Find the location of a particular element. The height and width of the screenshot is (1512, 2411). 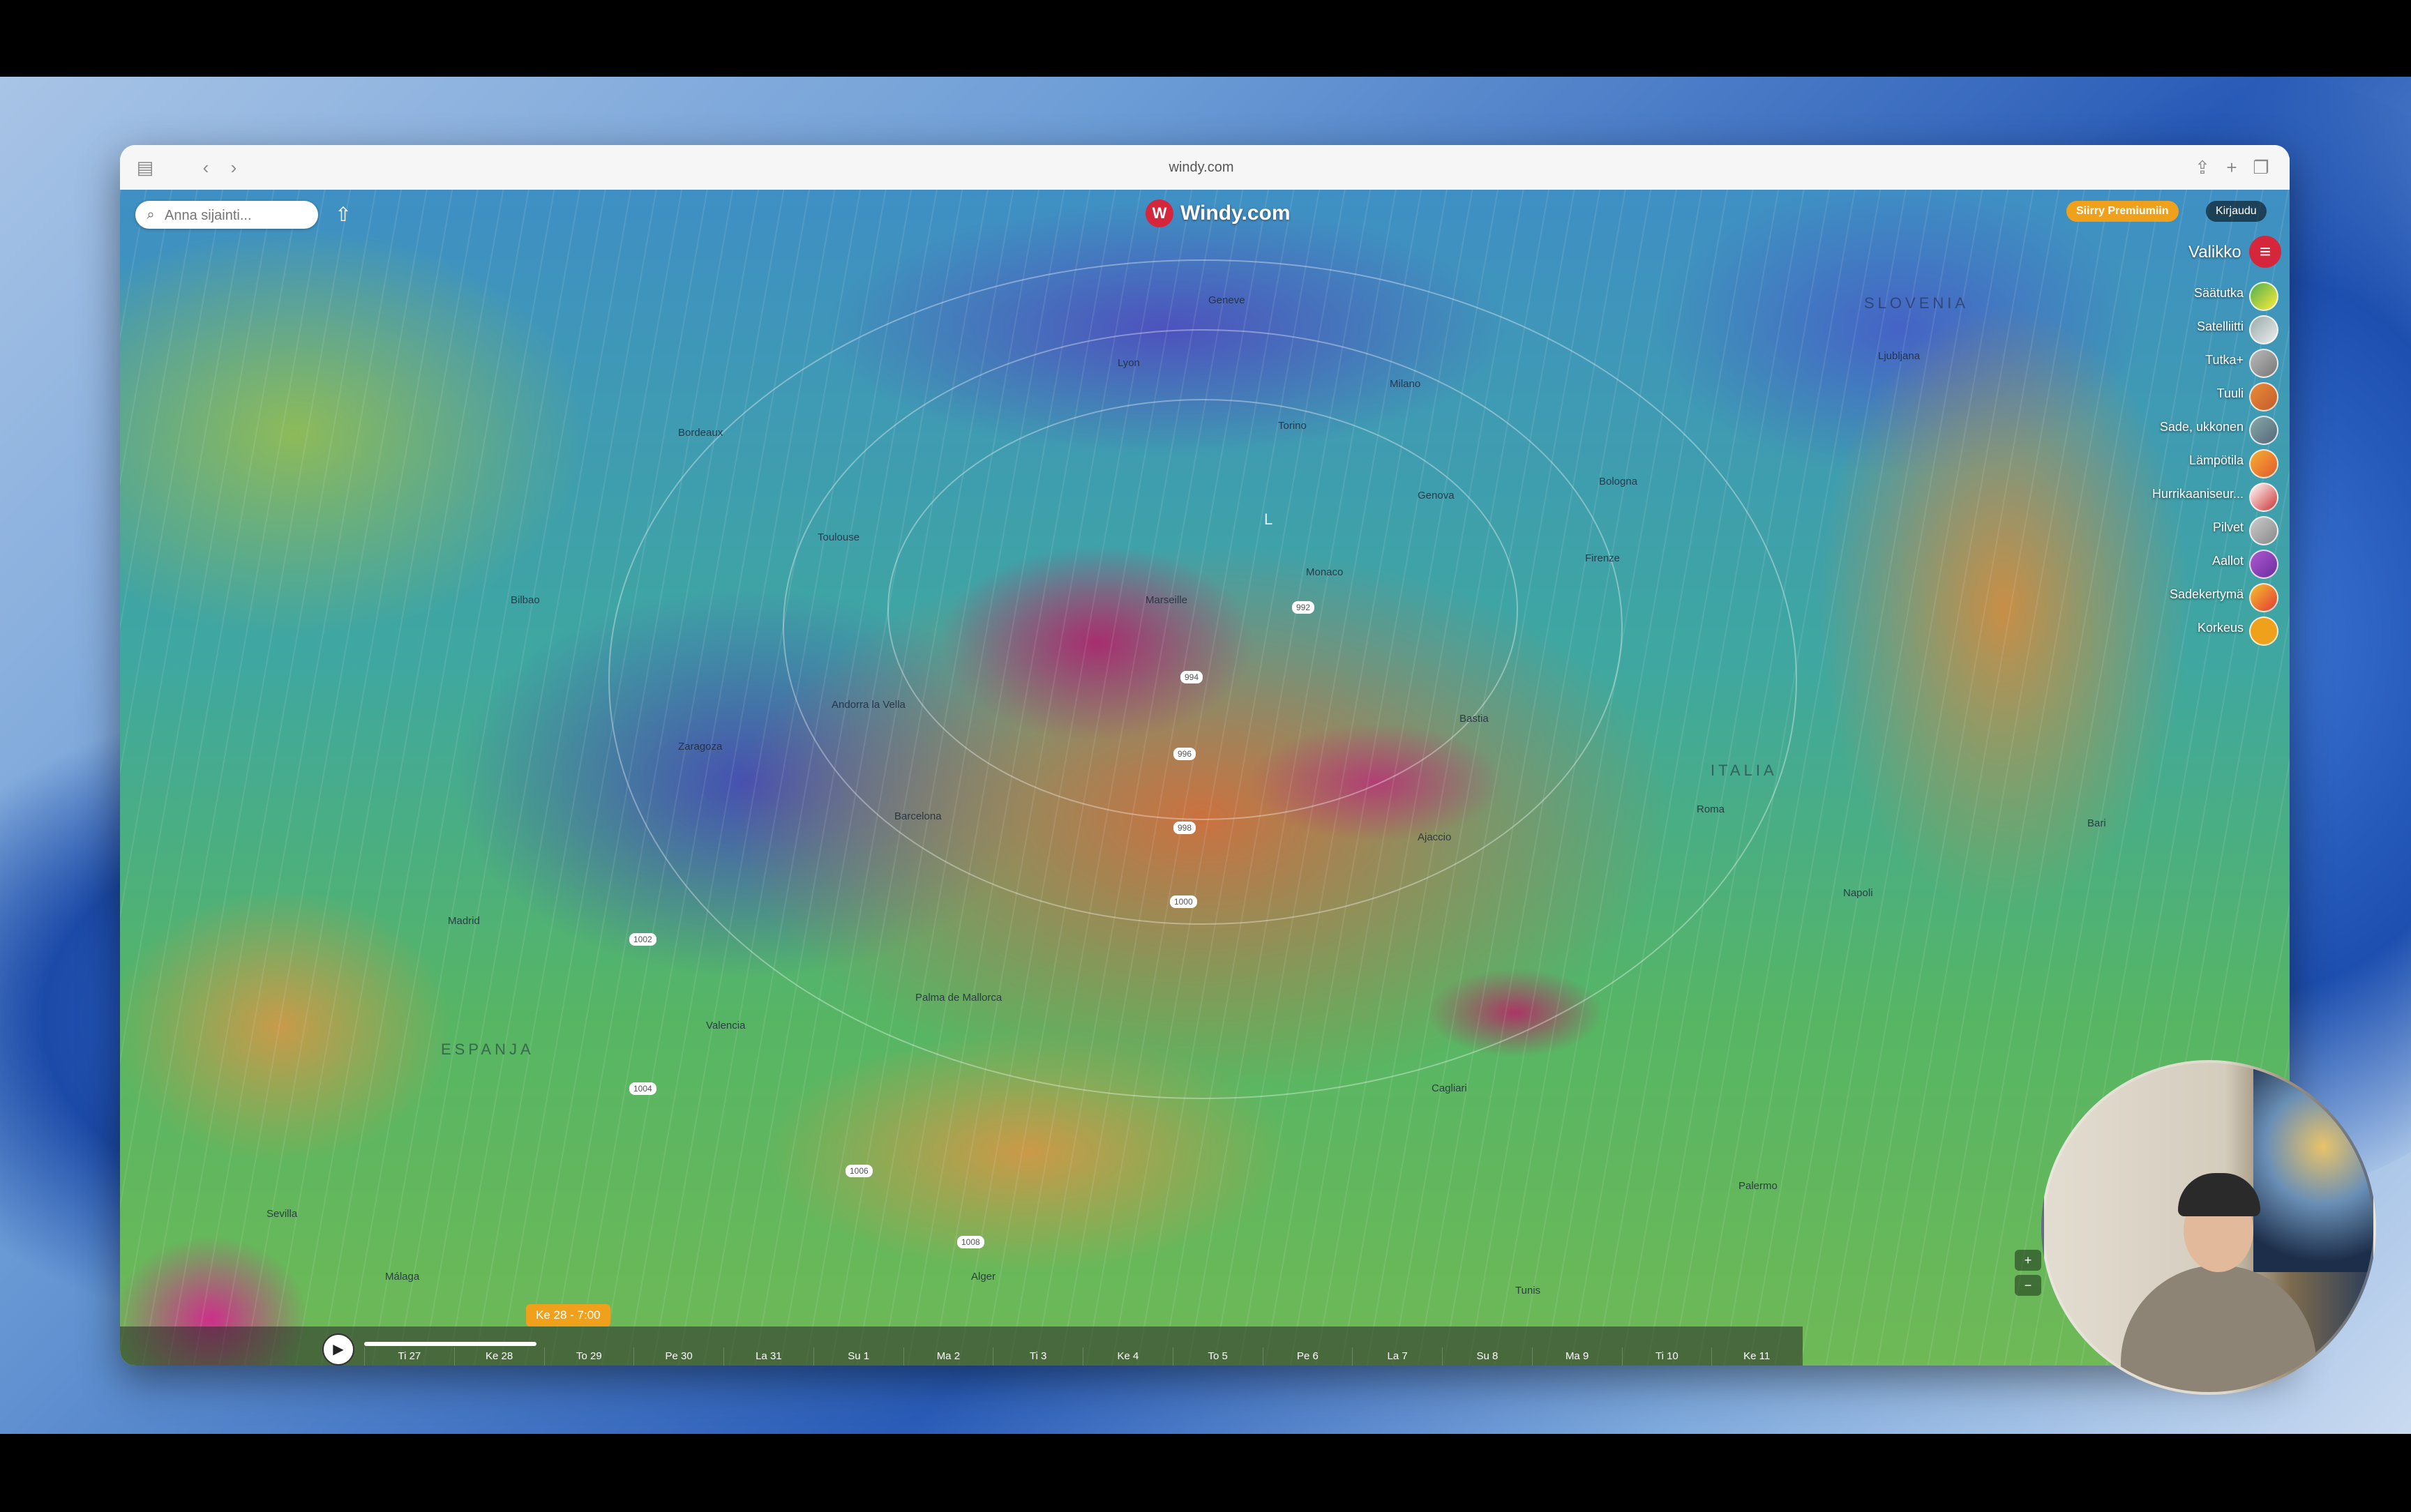

satellite-icon is located at coordinates (2263, 330).